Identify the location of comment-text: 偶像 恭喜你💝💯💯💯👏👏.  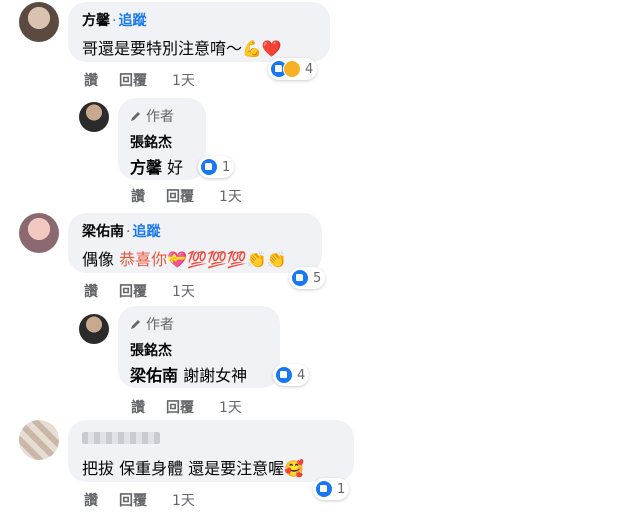
(184, 258).